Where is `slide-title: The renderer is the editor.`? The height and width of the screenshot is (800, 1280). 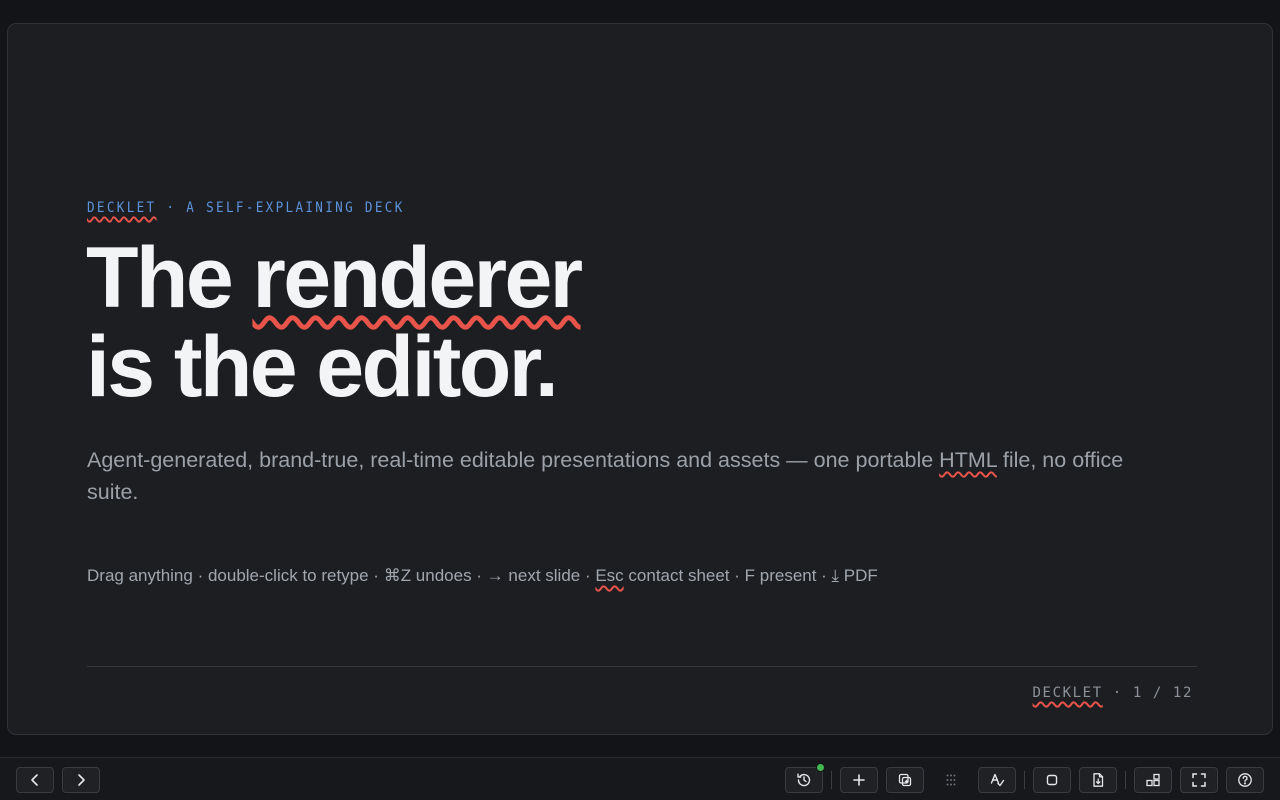 slide-title: The renderer is the editor. is located at coordinates (334, 324).